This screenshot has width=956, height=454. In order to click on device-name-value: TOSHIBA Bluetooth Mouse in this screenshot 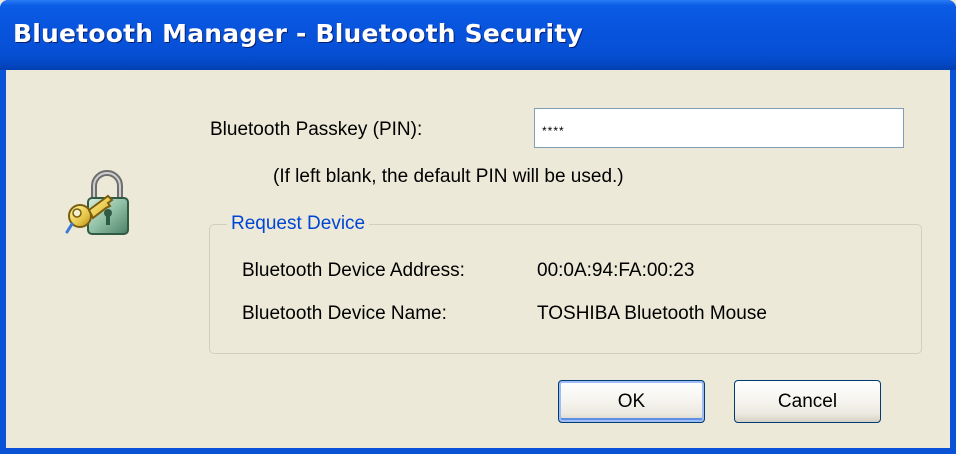, I will do `click(652, 313)`.